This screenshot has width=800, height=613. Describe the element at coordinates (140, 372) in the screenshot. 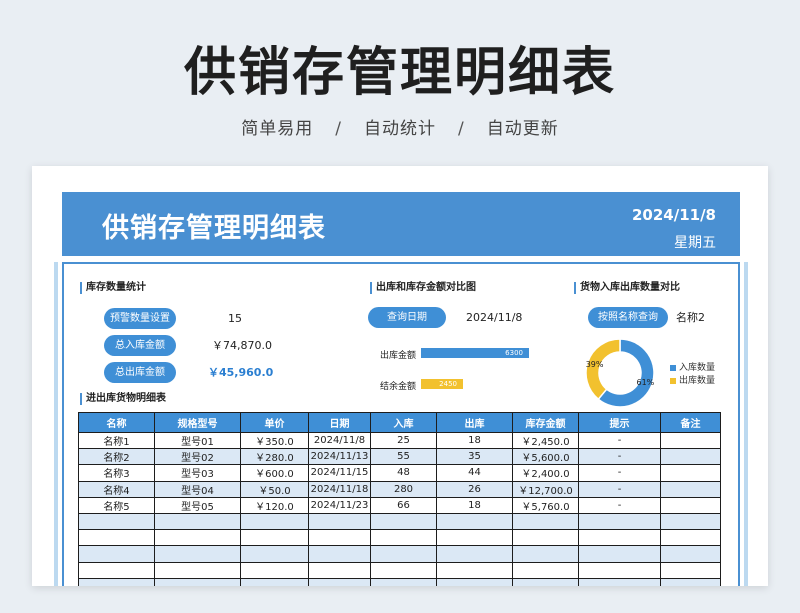

I see `total-out-amount-button: 总出库金额` at that location.